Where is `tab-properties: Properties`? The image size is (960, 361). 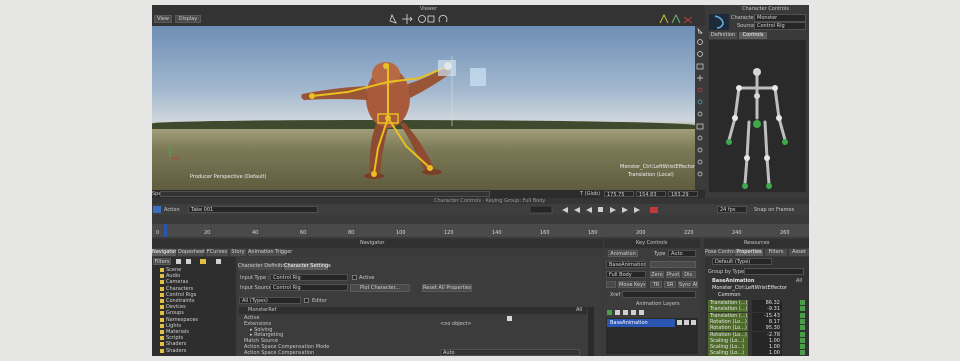 tab-properties: Properties is located at coordinates (749, 252).